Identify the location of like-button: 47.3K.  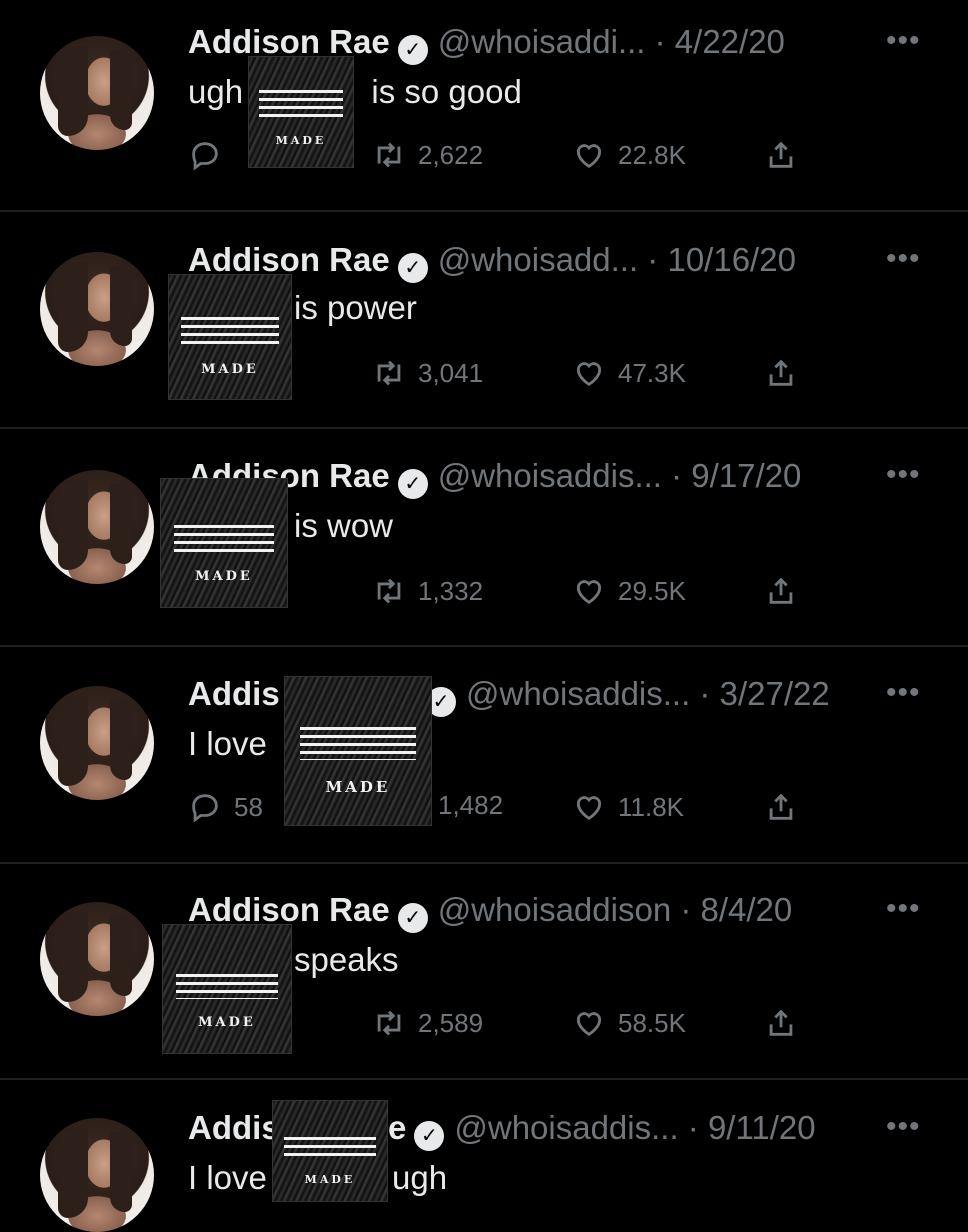
(629, 373).